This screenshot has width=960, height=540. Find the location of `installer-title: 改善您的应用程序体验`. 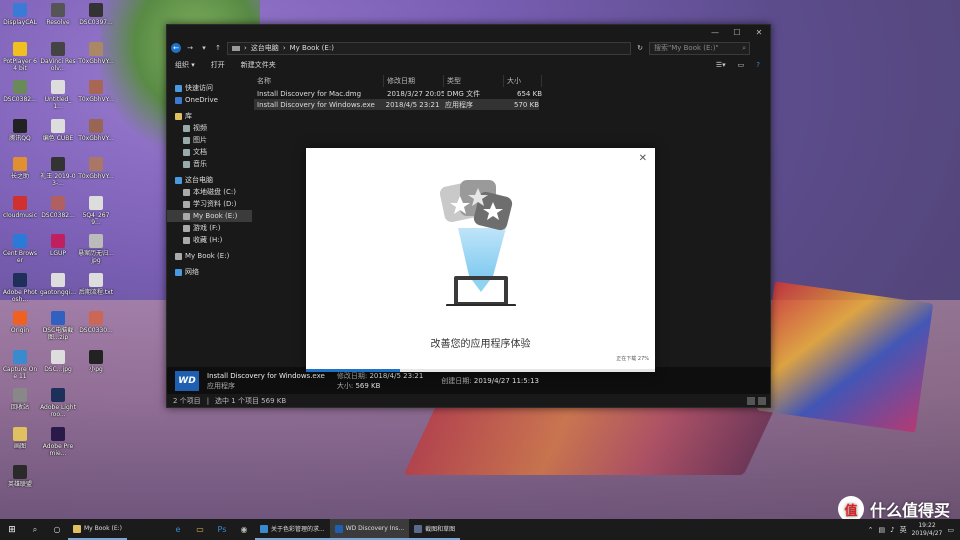

installer-title: 改善您的应用程序体验 is located at coordinates (480, 344).